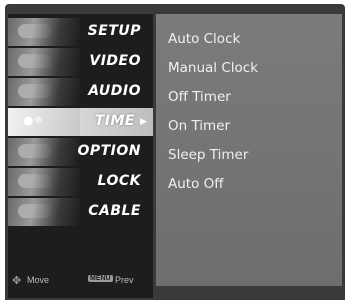  What do you see at coordinates (196, 184) in the screenshot?
I see `submenu-item-auto-off: Auto Off` at bounding box center [196, 184].